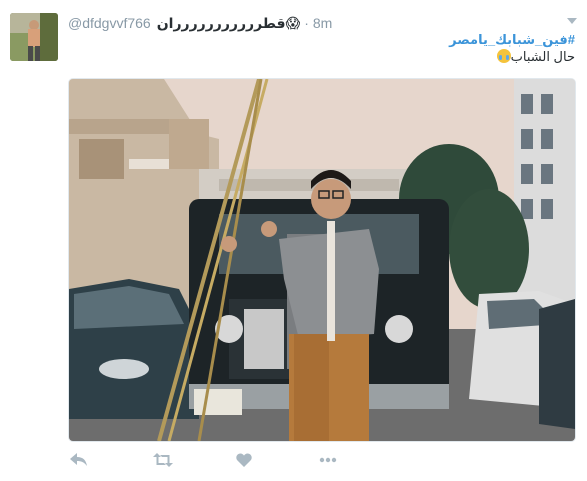 The width and height of the screenshot is (587, 481). Describe the element at coordinates (163, 460) in the screenshot. I see `retweet-icon` at that location.